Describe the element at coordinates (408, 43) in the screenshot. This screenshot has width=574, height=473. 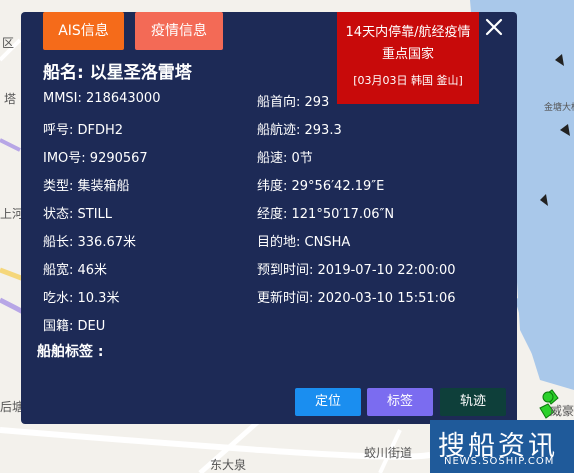
I see `warning-title: 14天内停靠/航经疫情重点国家` at that location.